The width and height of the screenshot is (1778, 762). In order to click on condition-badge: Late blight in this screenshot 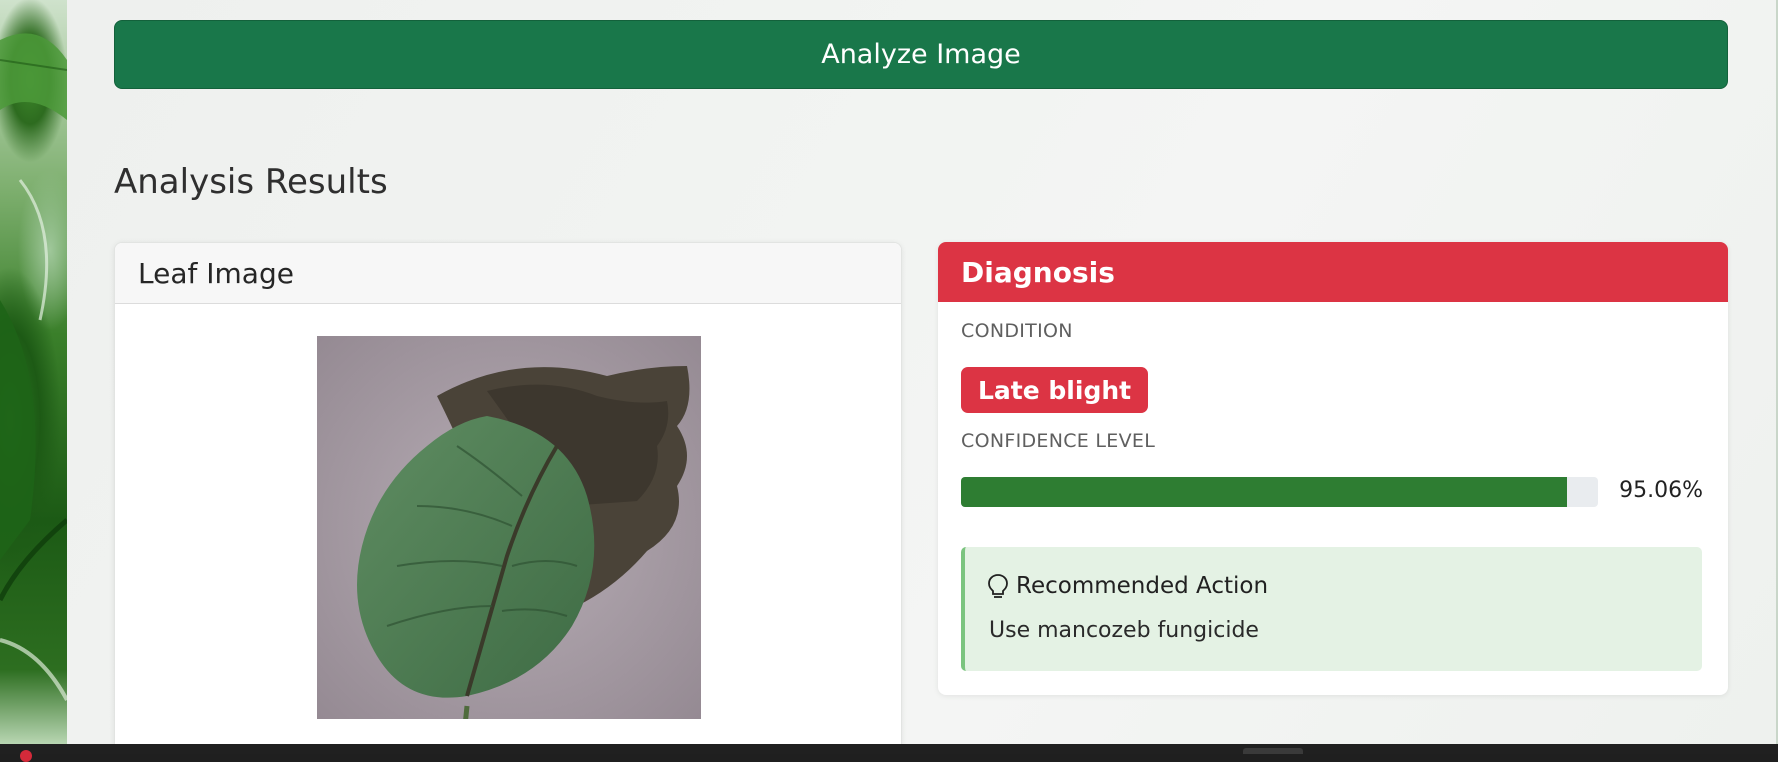, I will do `click(1055, 390)`.